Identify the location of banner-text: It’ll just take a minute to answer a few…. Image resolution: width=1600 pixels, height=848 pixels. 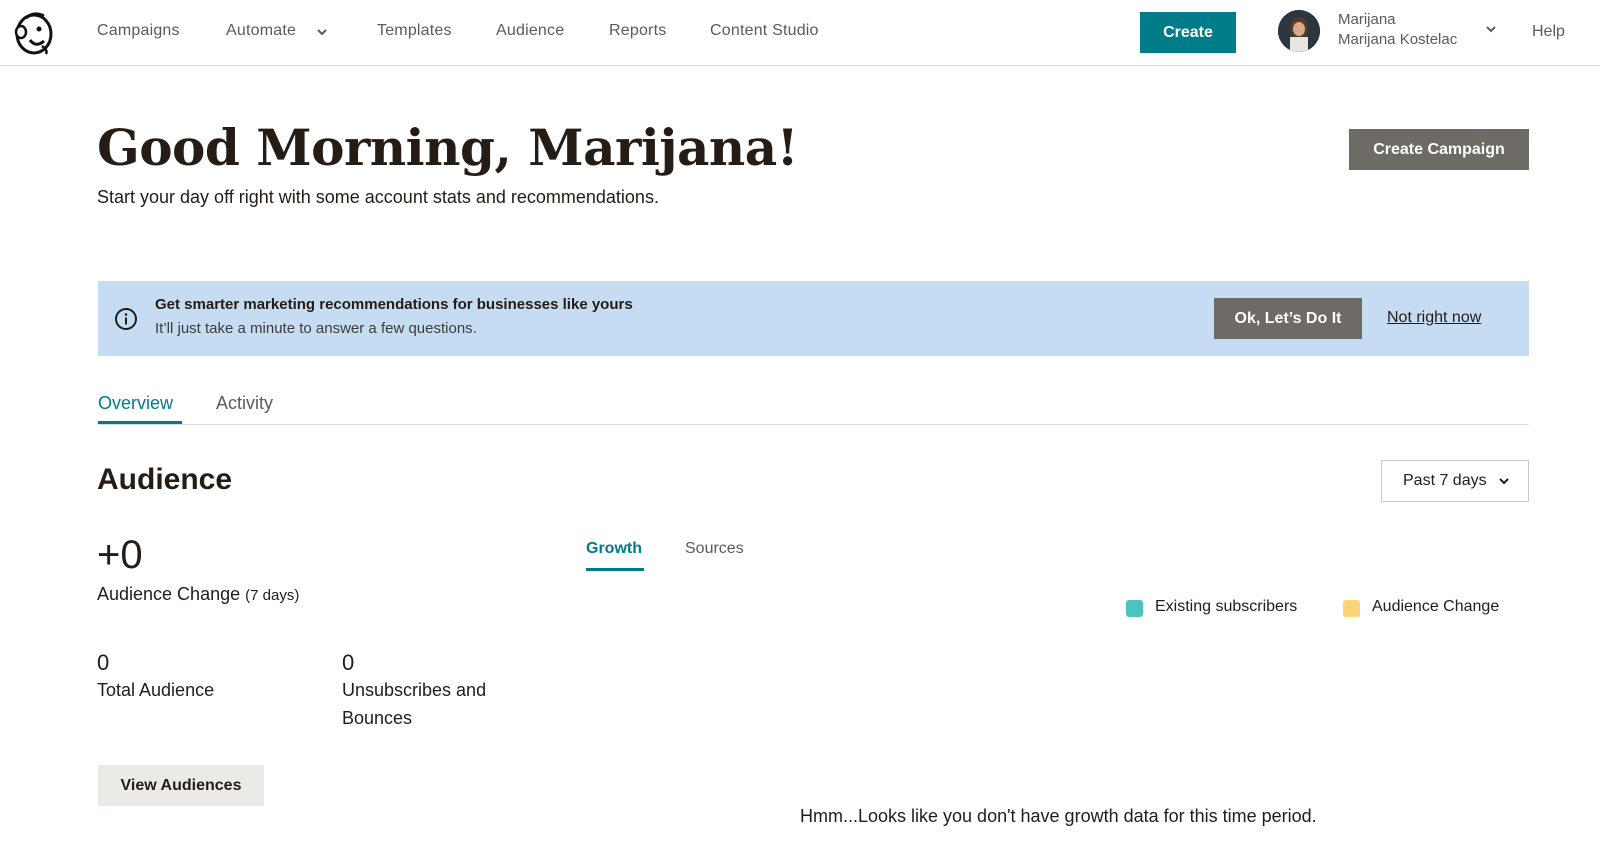
(316, 328).